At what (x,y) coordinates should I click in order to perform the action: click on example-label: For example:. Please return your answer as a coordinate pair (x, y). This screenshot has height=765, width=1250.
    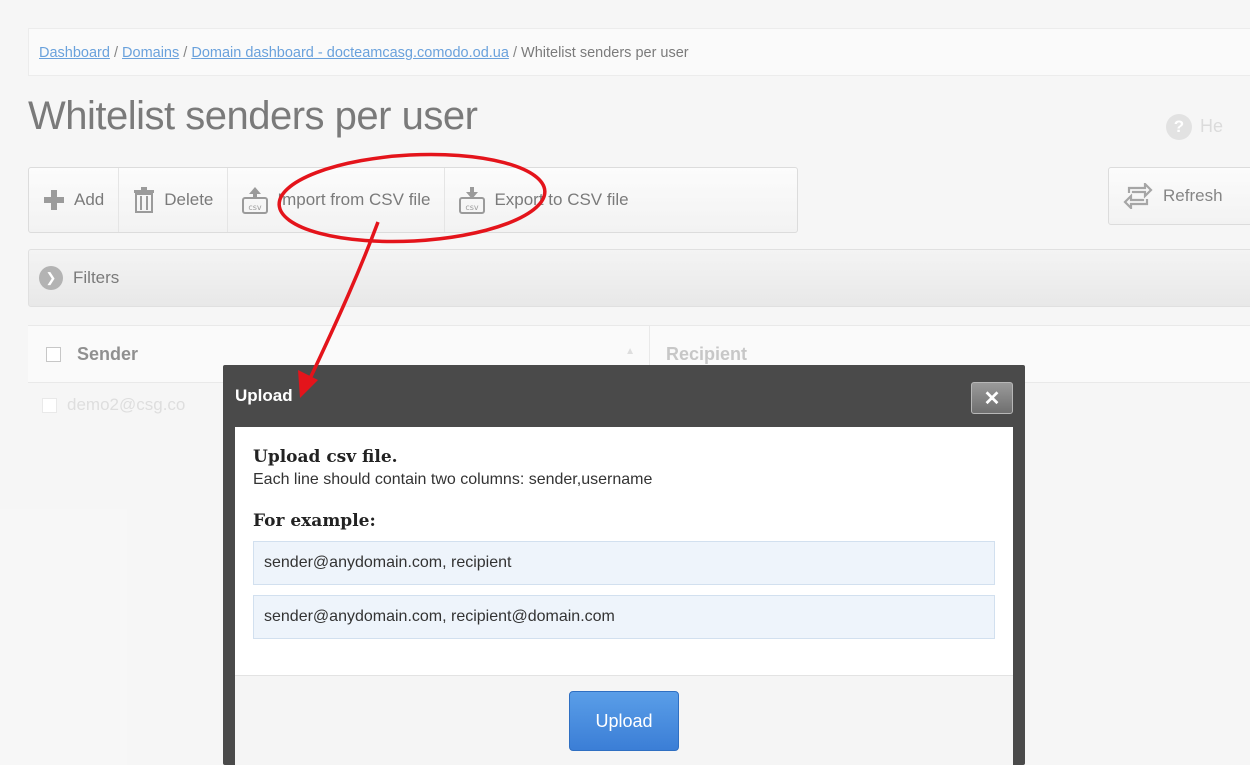
    Looking at the image, I should click on (314, 521).